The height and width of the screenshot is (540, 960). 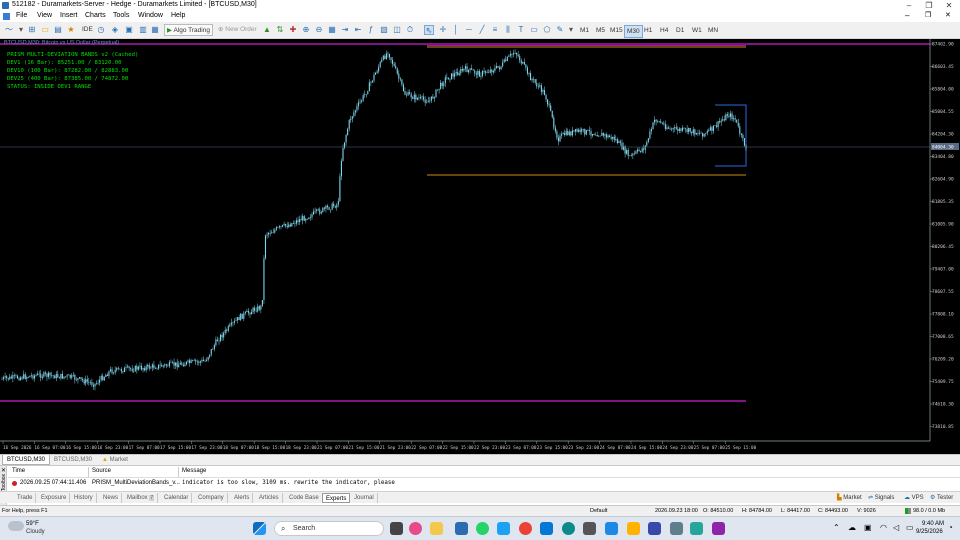 What do you see at coordinates (21, 30) in the screenshot?
I see `dropdown-icon: ▾` at bounding box center [21, 30].